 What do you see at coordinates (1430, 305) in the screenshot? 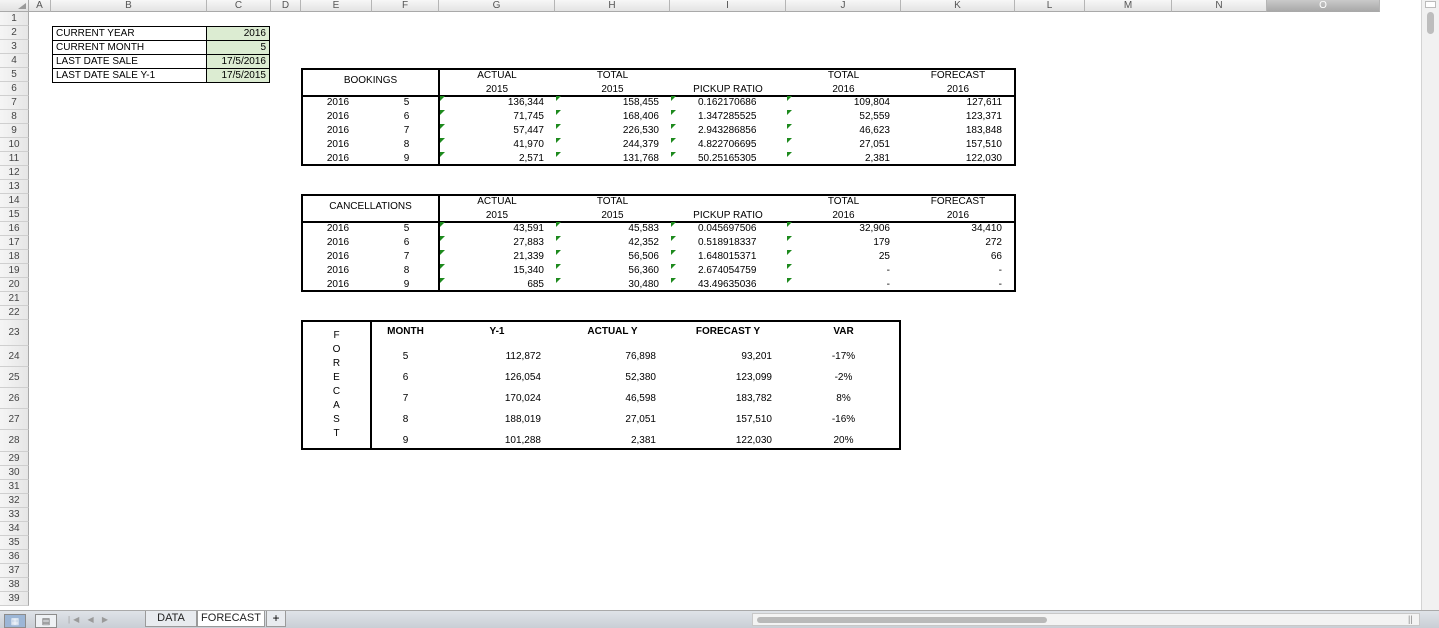
I see `vertical-scrollbar` at bounding box center [1430, 305].